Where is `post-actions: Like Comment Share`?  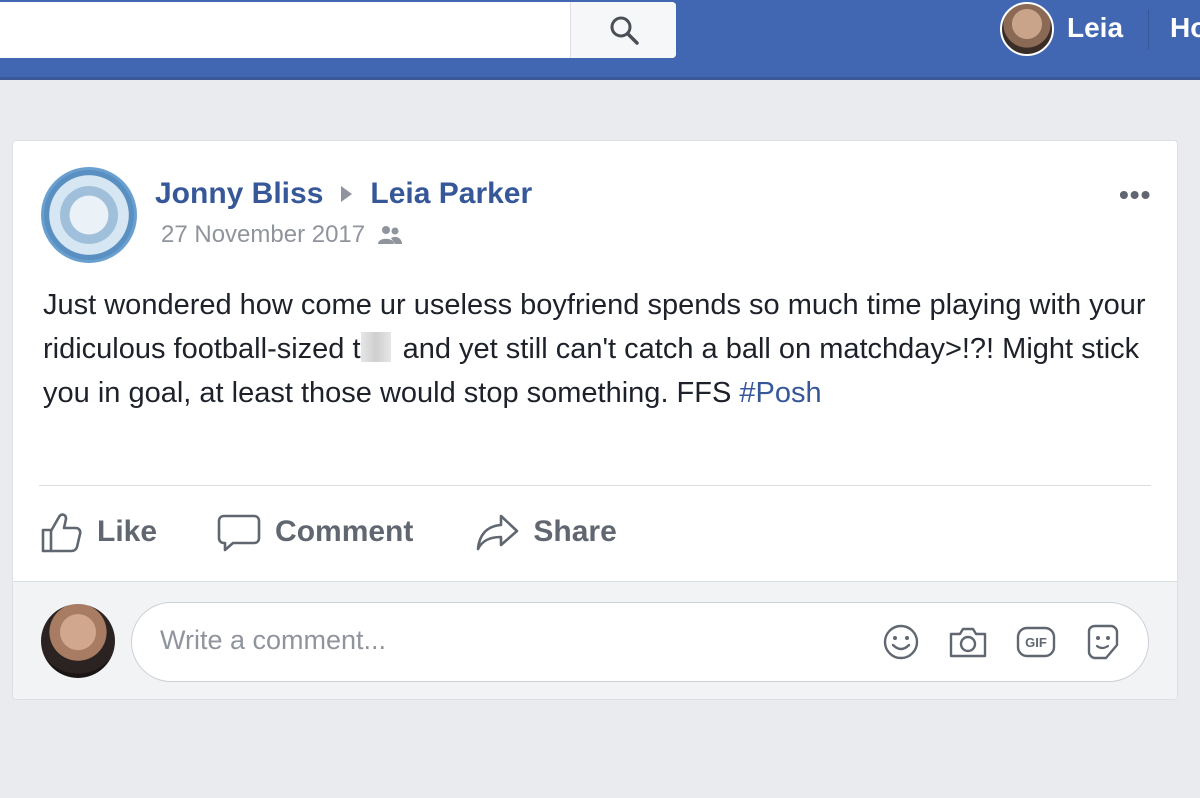
post-actions: Like Comment Share is located at coordinates (328, 532).